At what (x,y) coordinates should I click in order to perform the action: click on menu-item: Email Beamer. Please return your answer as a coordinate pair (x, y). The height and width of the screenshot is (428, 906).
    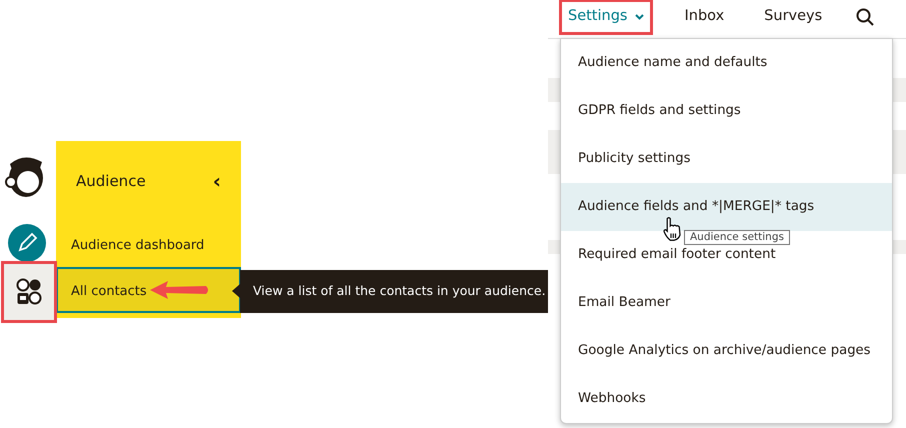
    Looking at the image, I should click on (624, 303).